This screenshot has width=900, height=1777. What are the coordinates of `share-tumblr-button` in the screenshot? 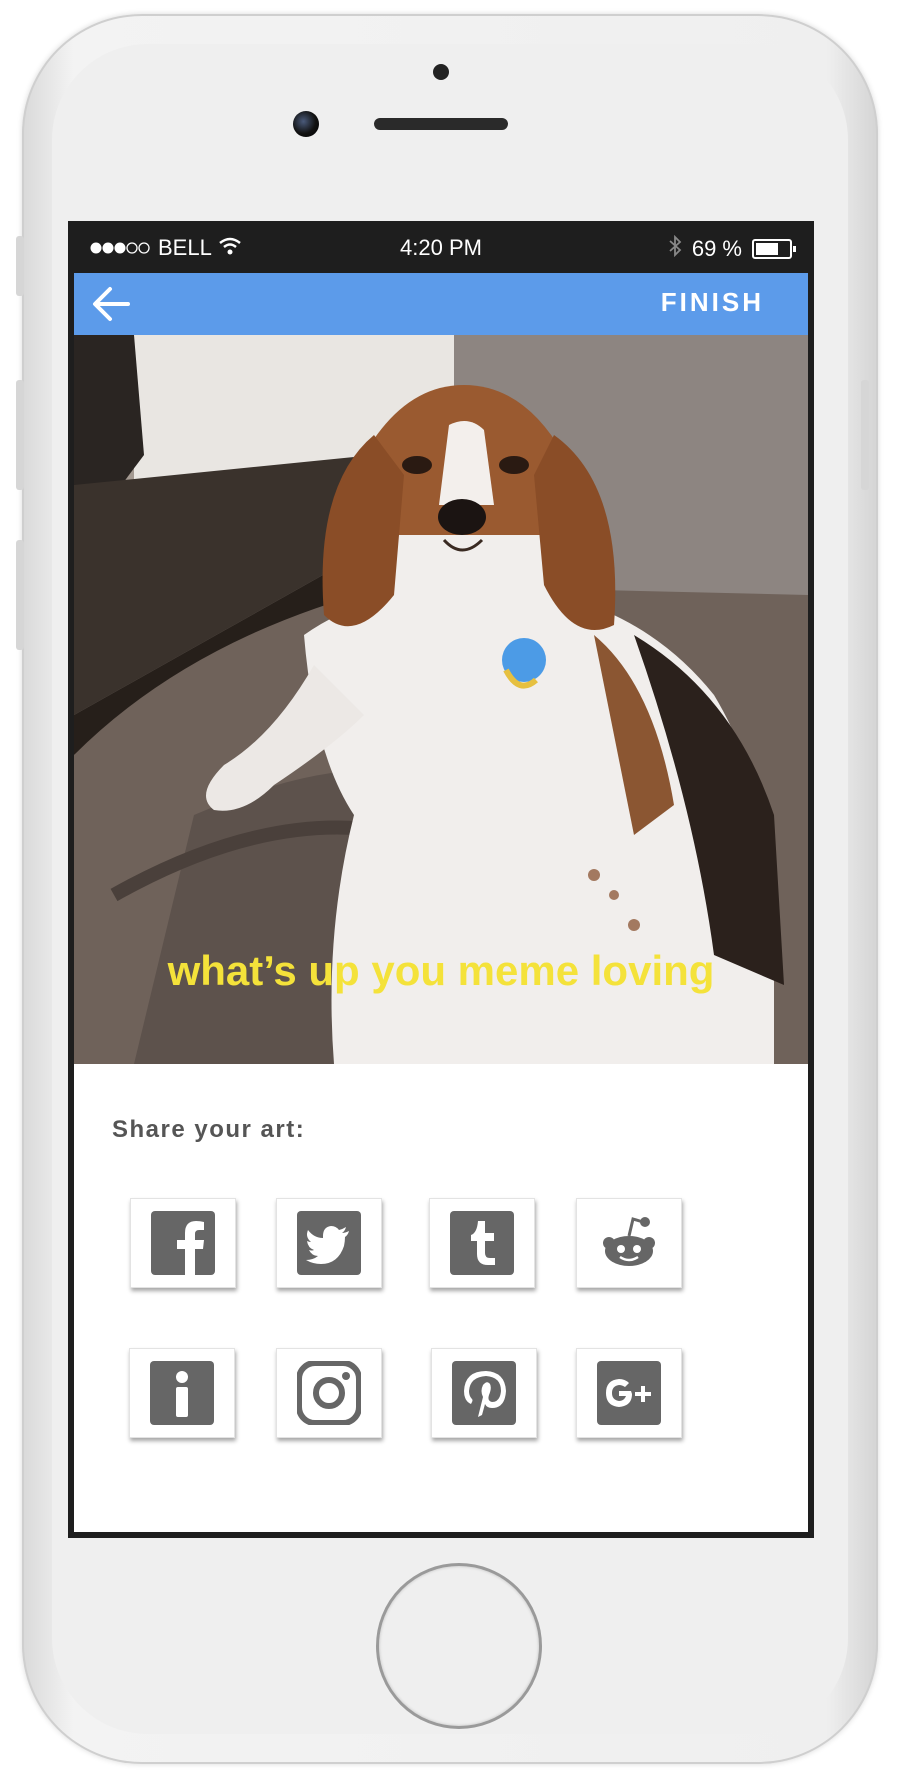 It's located at (482, 1243).